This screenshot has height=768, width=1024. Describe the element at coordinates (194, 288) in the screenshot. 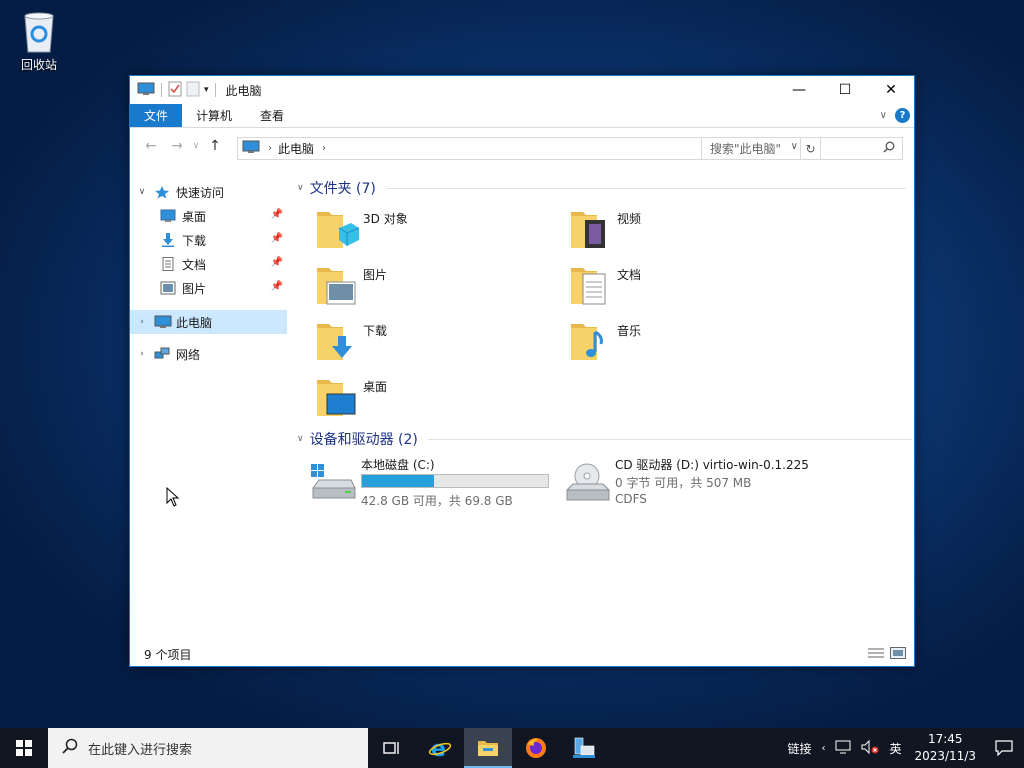

I see `sidebar-item-label: 图片` at that location.